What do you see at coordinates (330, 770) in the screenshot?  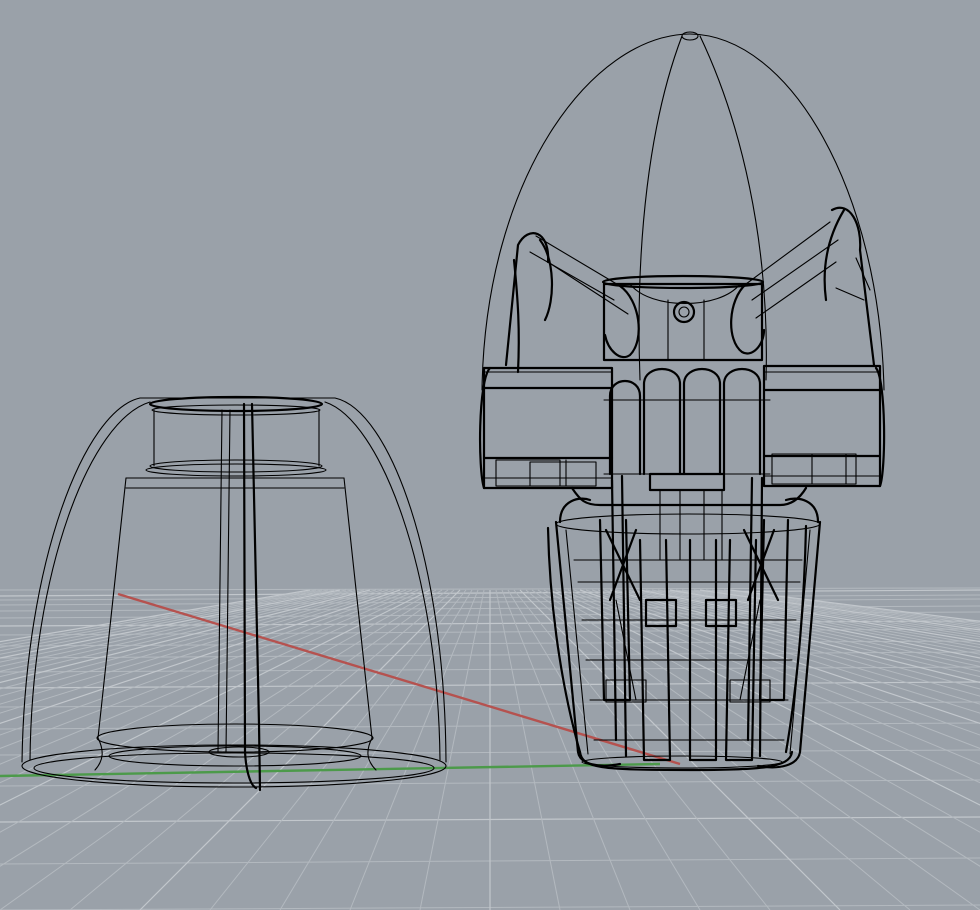 I see `y-axis` at bounding box center [330, 770].